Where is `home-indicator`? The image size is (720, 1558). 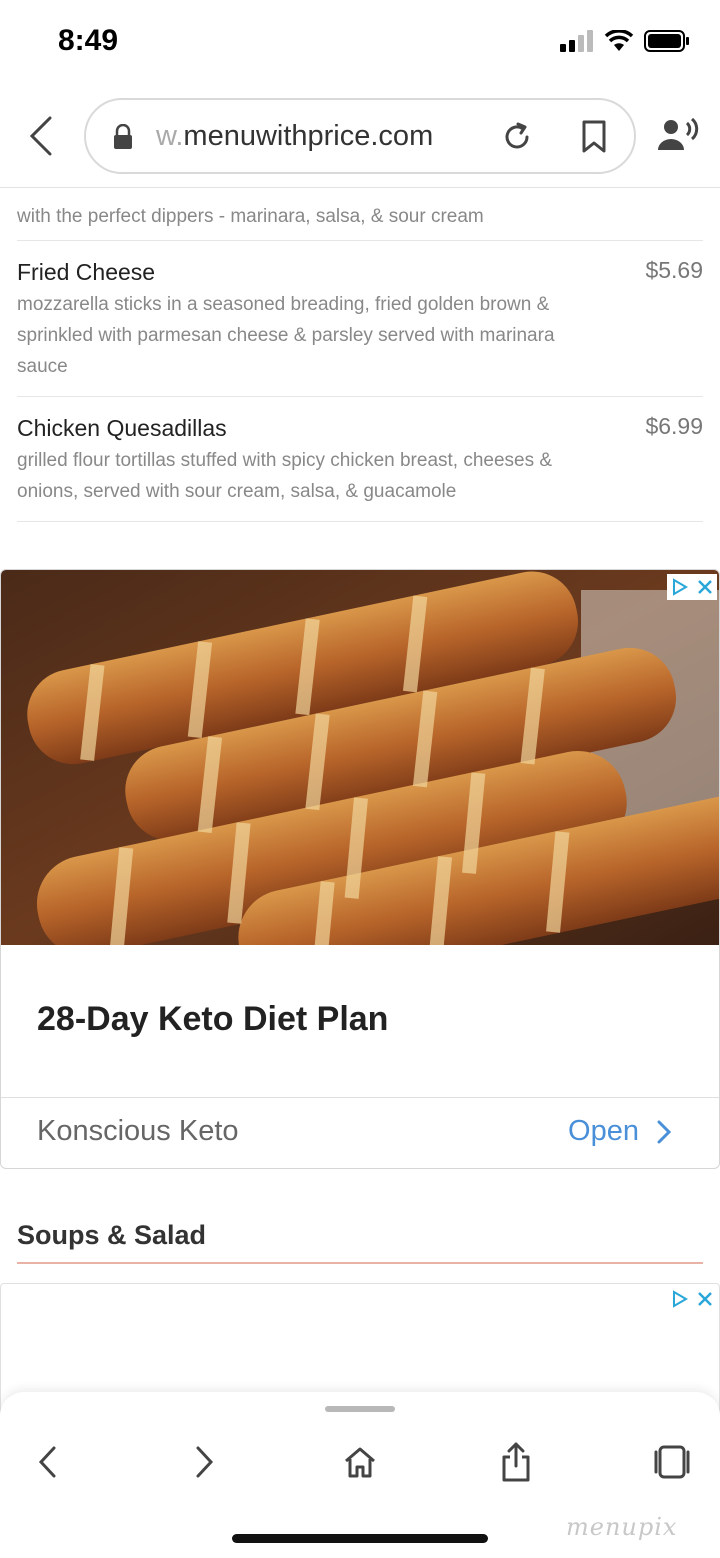
home-indicator is located at coordinates (360, 1538).